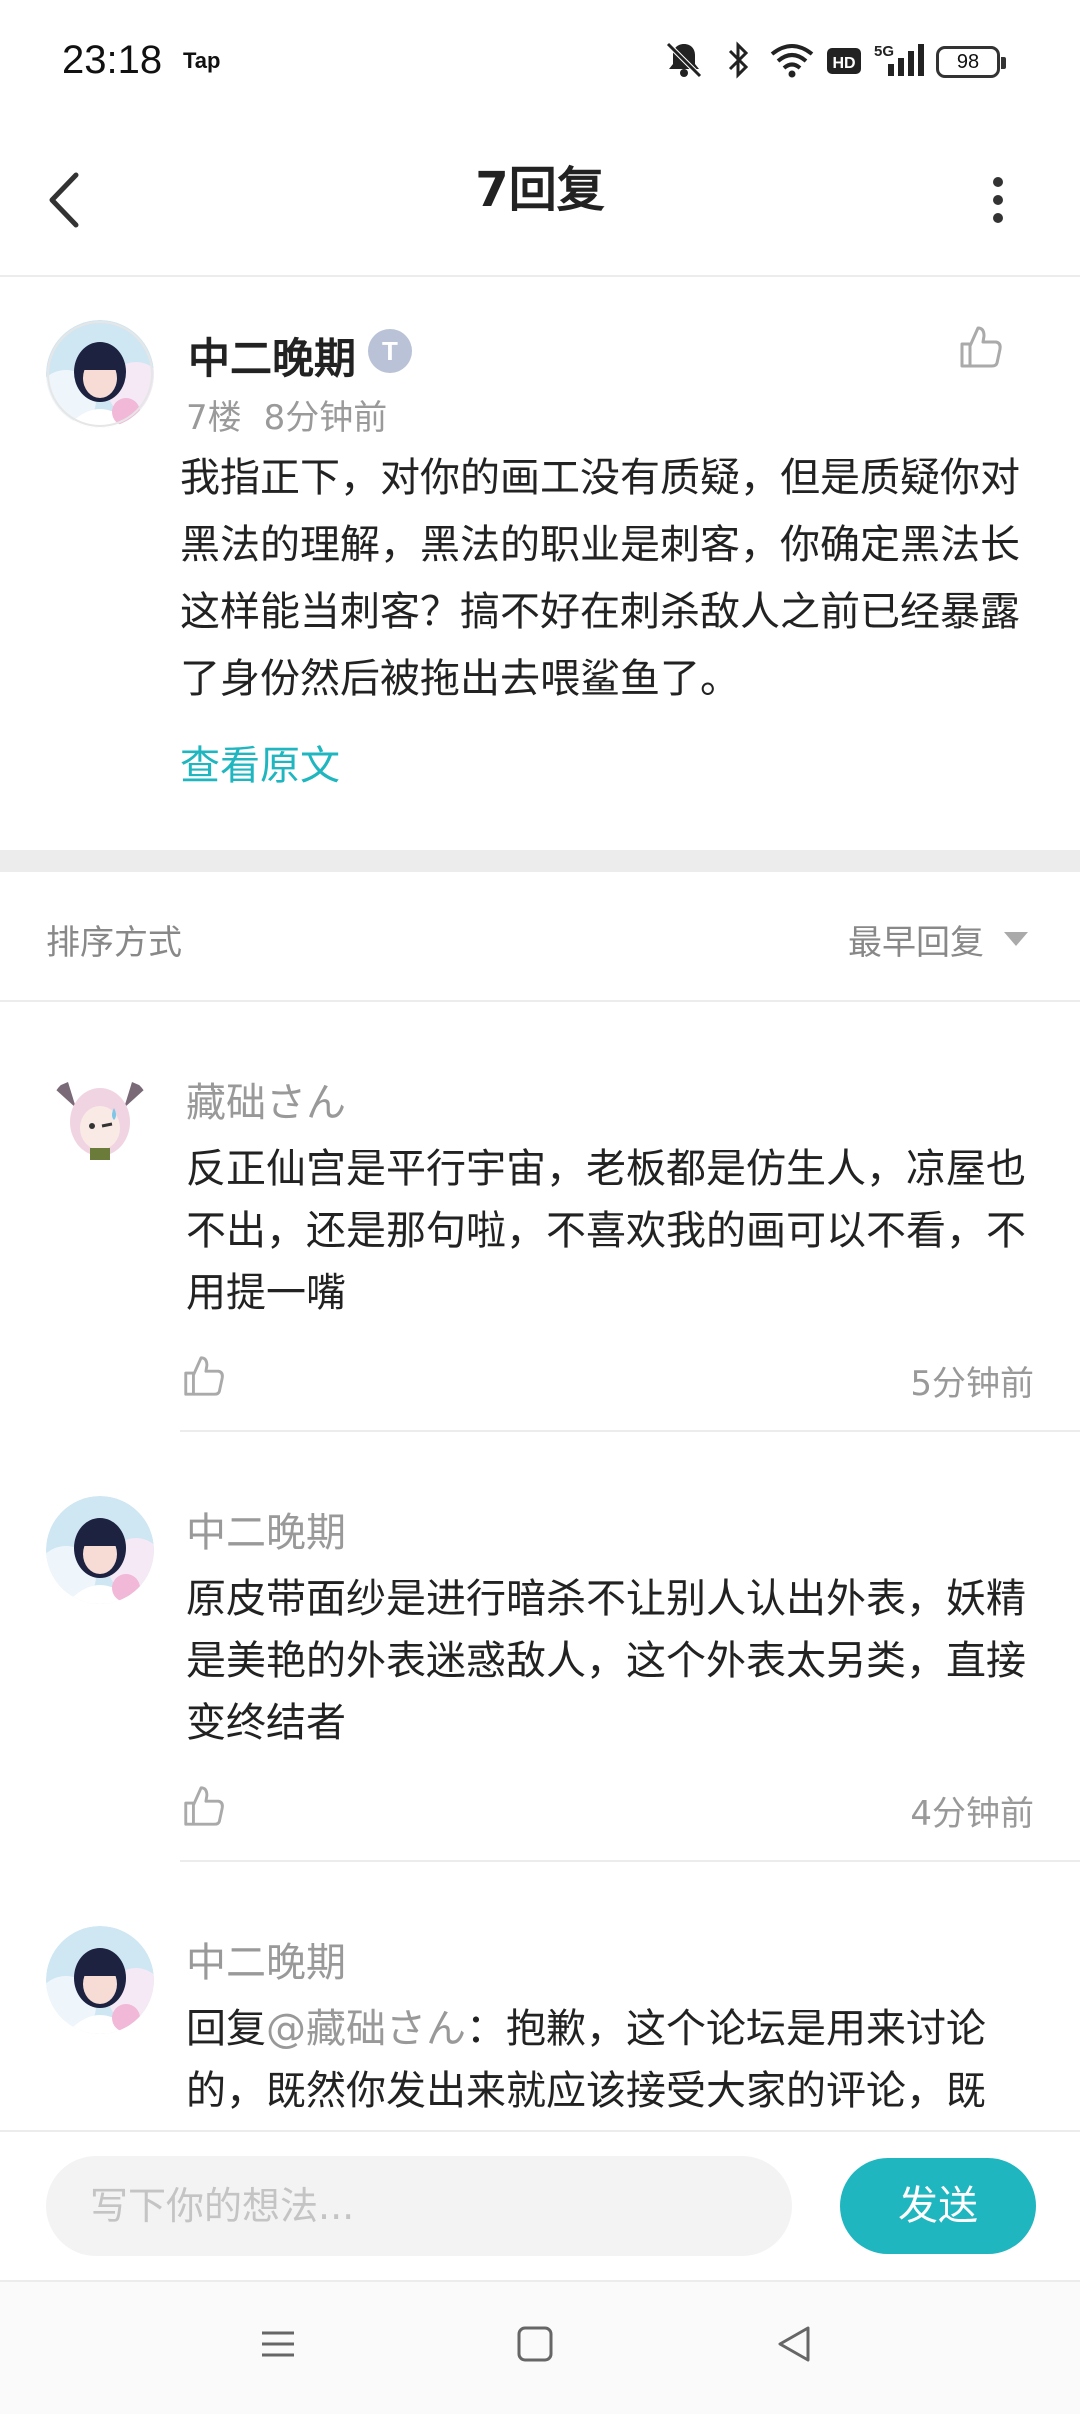 This screenshot has width=1080, height=2414. What do you see at coordinates (1016, 939) in the screenshot?
I see `caret-down-icon` at bounding box center [1016, 939].